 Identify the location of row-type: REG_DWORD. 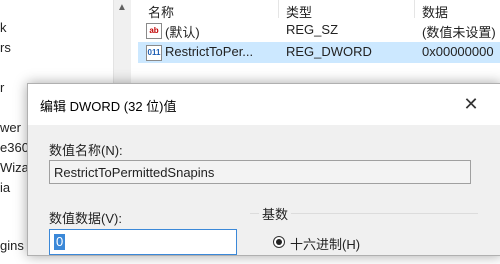
(329, 51).